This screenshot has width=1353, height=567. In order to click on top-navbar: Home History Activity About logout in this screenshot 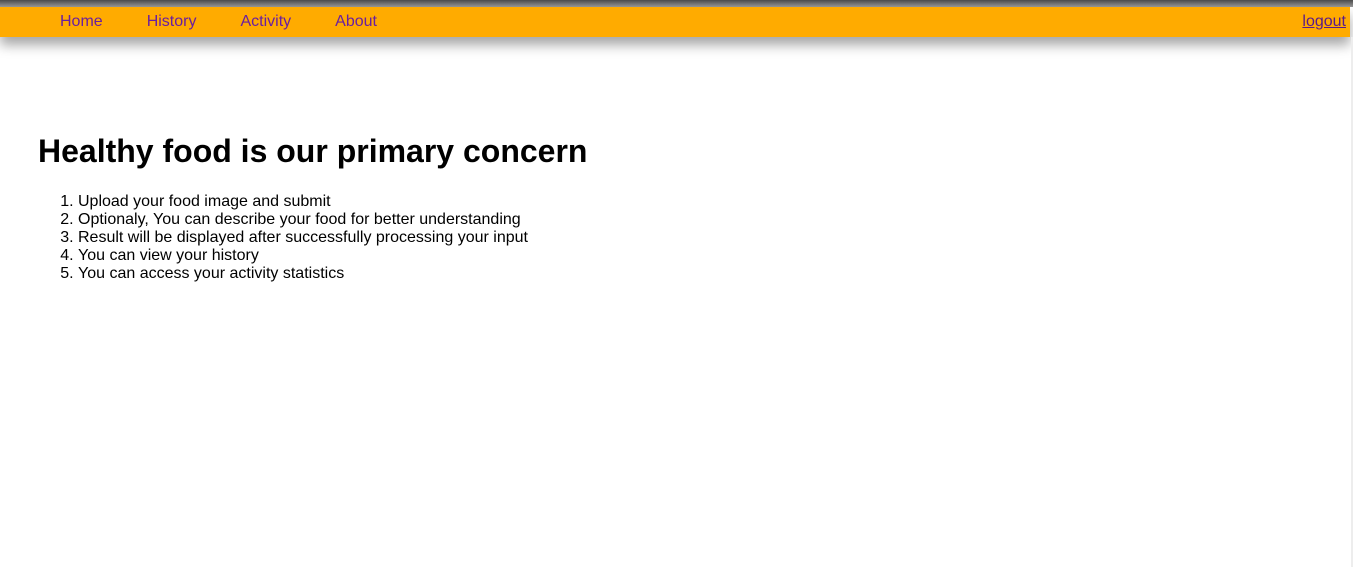, I will do `click(675, 22)`.